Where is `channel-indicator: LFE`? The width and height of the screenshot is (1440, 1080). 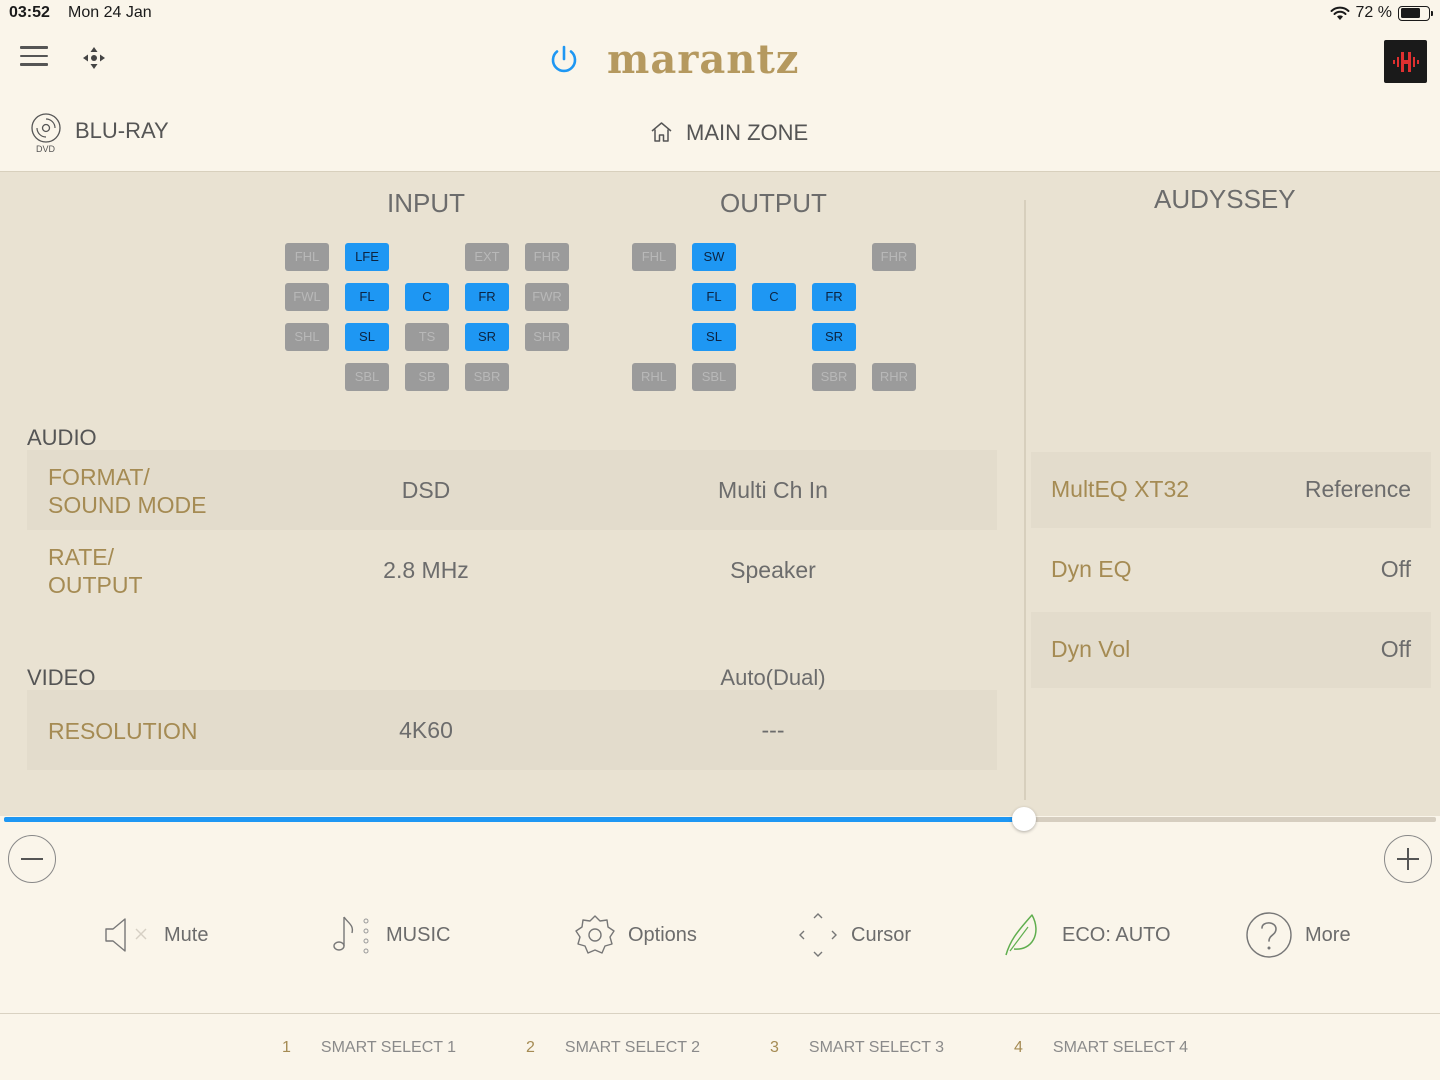
channel-indicator: LFE is located at coordinates (367, 257).